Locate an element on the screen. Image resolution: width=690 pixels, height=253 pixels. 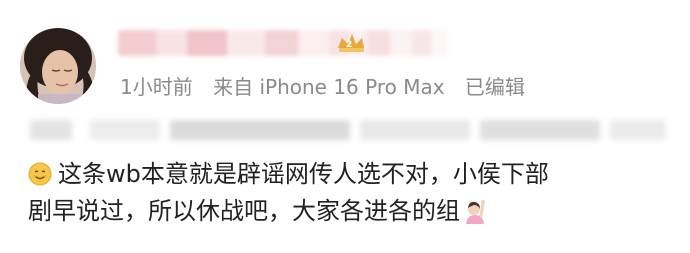
post-meta: 1小时前 来自 iPhone 16 Pro Max 已编辑 is located at coordinates (329, 85).